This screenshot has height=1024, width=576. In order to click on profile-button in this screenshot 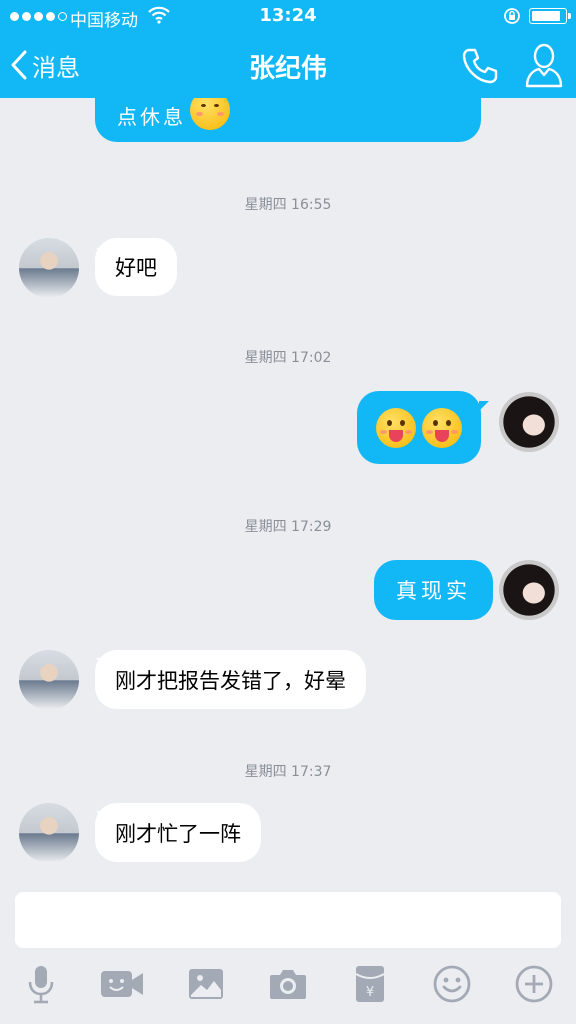, I will do `click(544, 65)`.